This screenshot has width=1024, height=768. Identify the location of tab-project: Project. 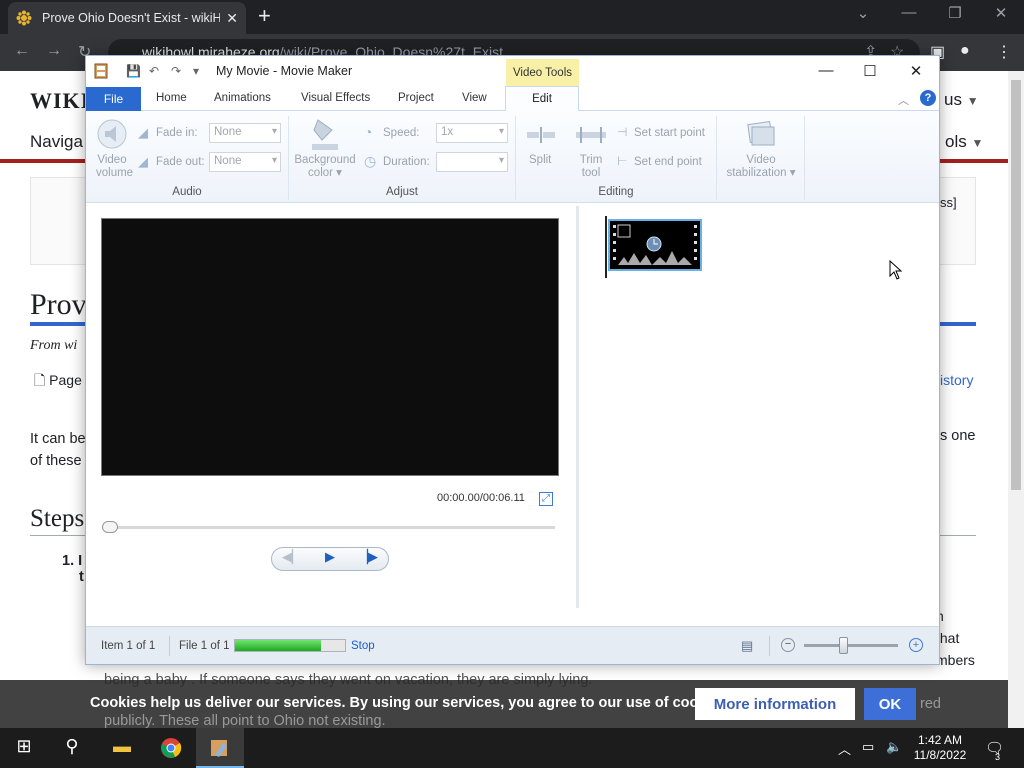
(416, 98).